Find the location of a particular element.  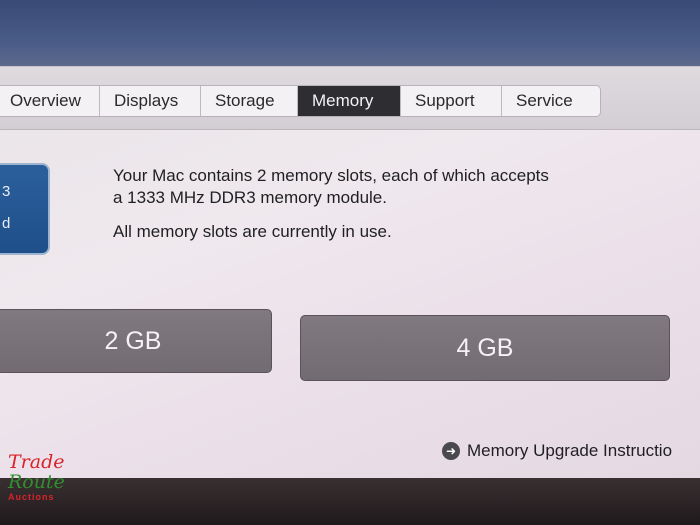

memory-upgrade-instructions-link: ➜ Memory Upgrade Instructio is located at coordinates (557, 451).